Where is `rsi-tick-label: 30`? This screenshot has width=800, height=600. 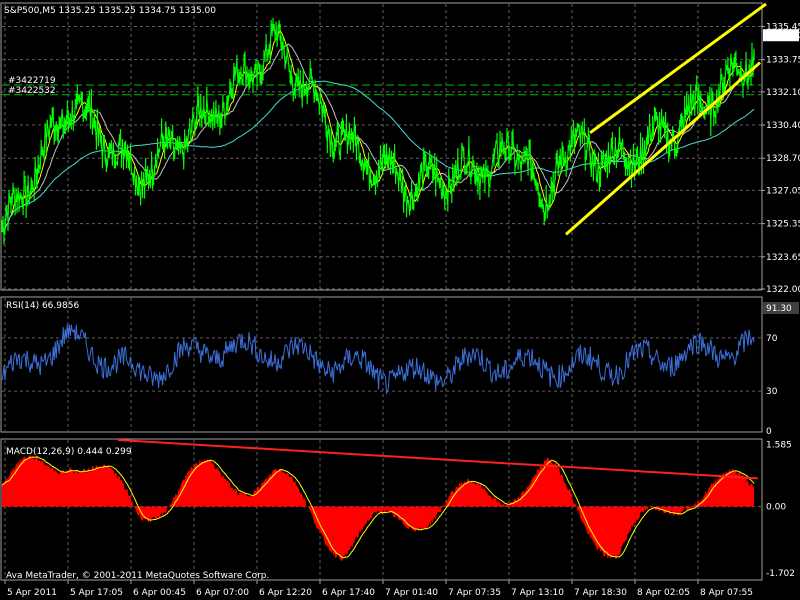
rsi-tick-label: 30 is located at coordinates (772, 392).